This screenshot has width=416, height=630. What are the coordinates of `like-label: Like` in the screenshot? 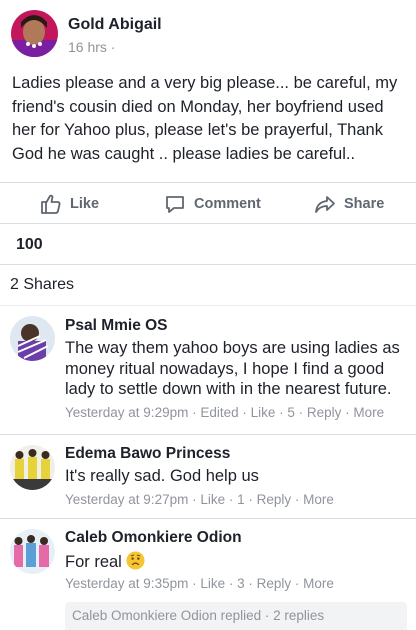 It's located at (85, 204).